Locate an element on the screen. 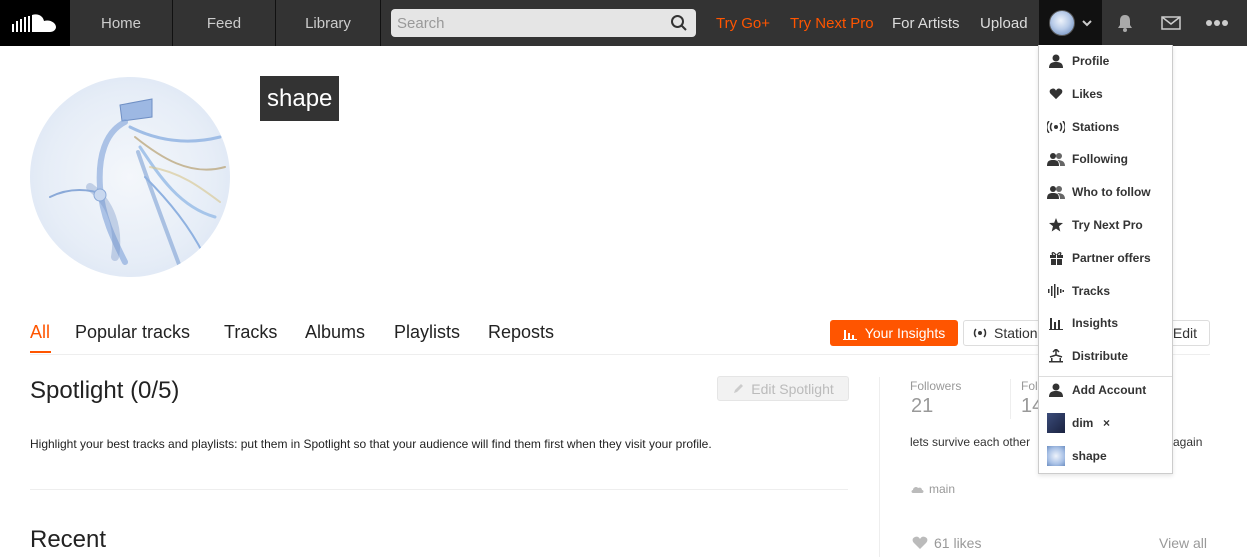 This screenshot has width=1247, height=557. section-divider is located at coordinates (439, 489).